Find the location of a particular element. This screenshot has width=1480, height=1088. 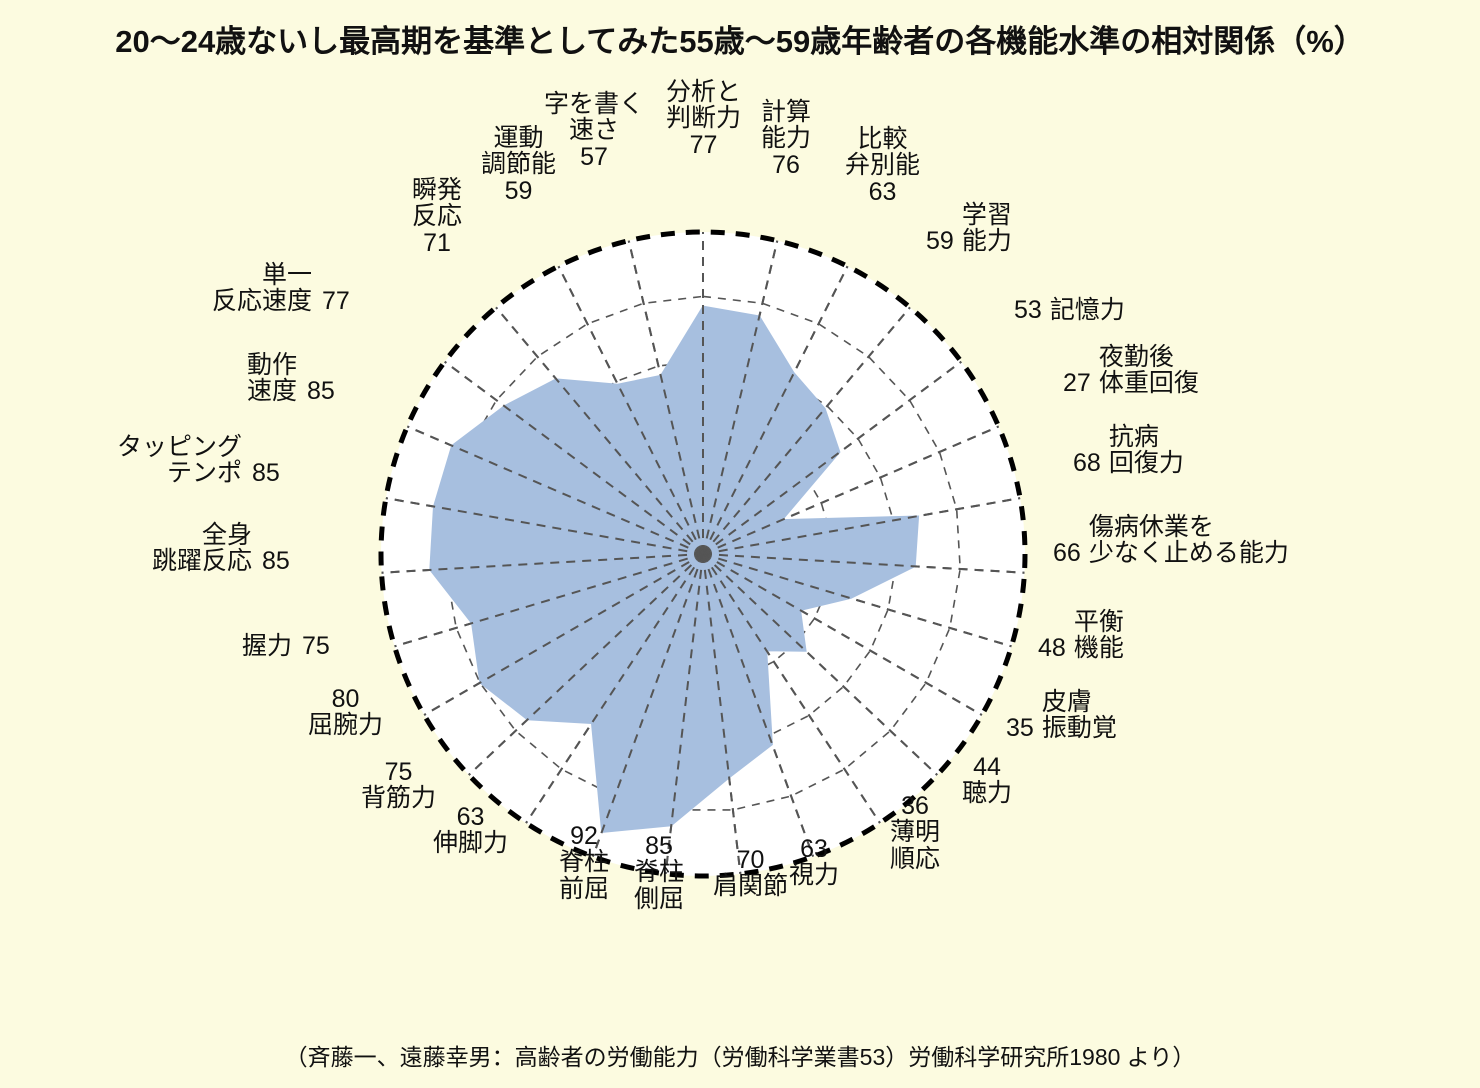

radar-axis-label-name: 単一 反応速度 is located at coordinates (262, 288).